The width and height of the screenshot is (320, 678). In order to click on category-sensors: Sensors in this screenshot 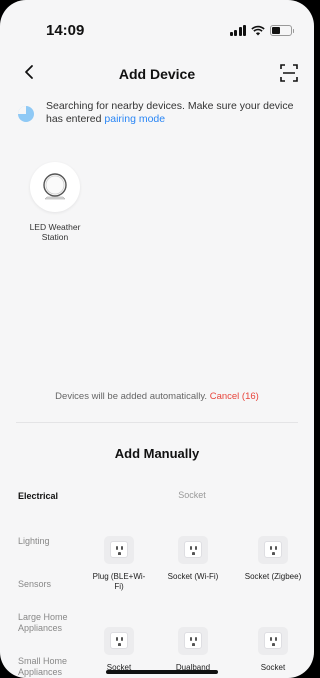, I will do `click(51, 584)`.